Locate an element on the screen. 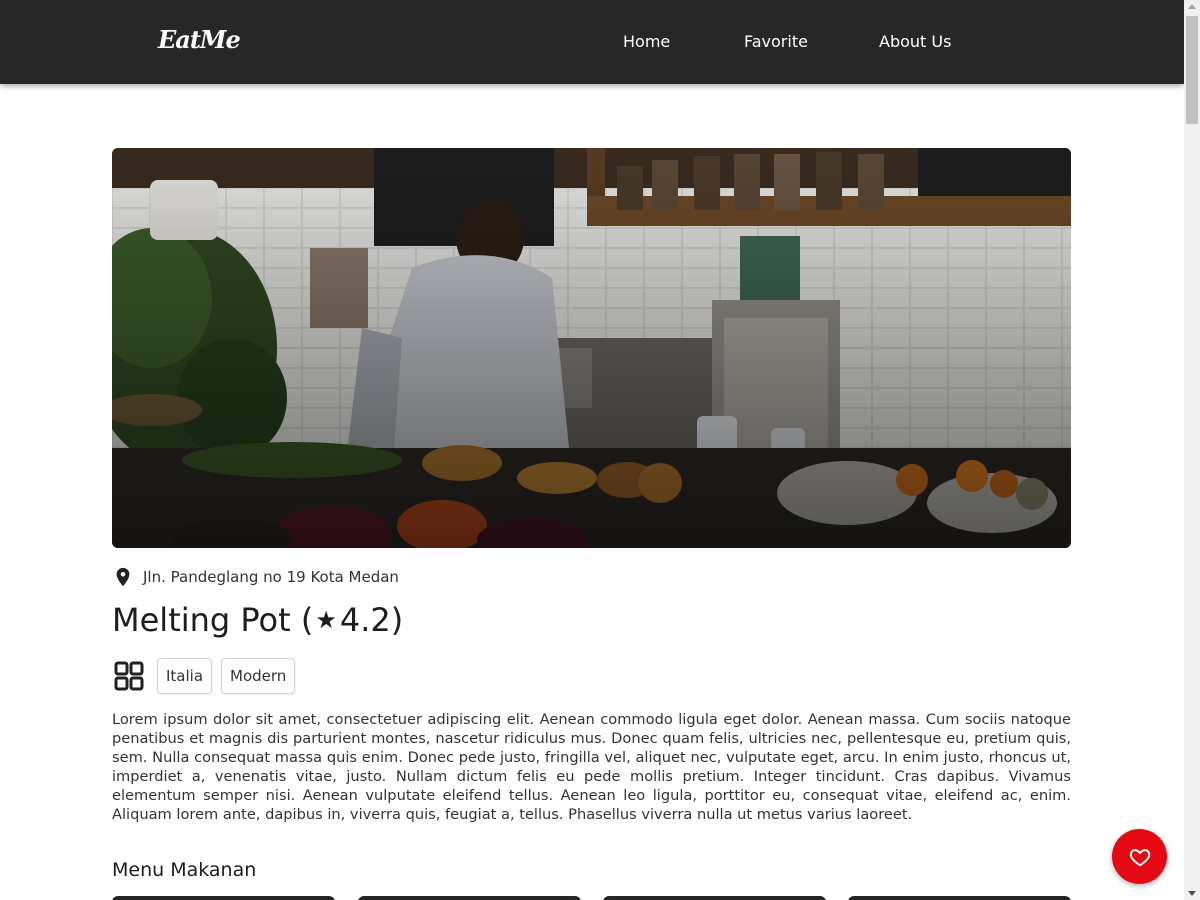 The height and width of the screenshot is (900, 1200). scroll-up-icon is located at coordinates (1192, 6).